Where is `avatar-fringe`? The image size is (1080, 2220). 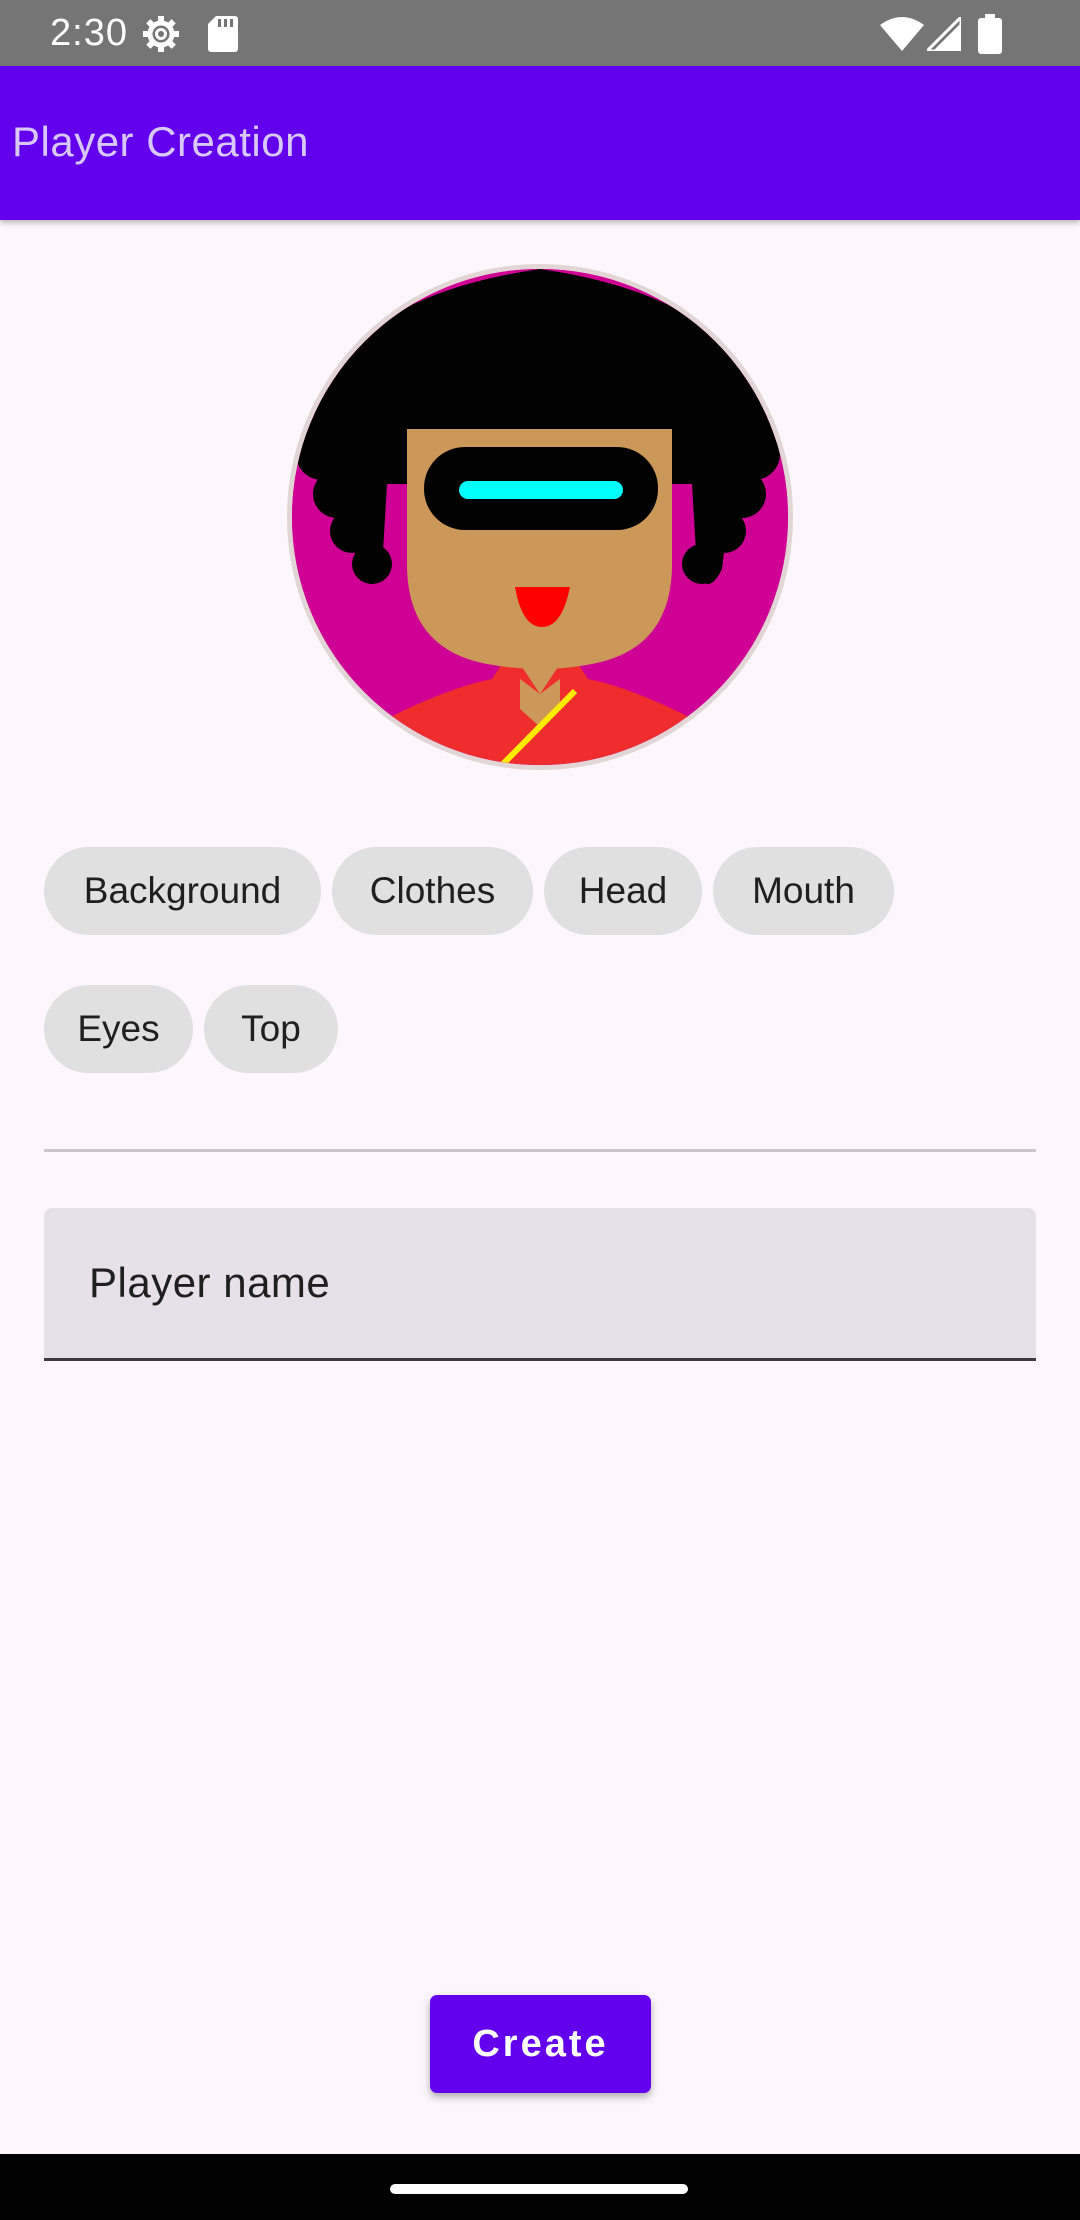 avatar-fringe is located at coordinates (539, 401).